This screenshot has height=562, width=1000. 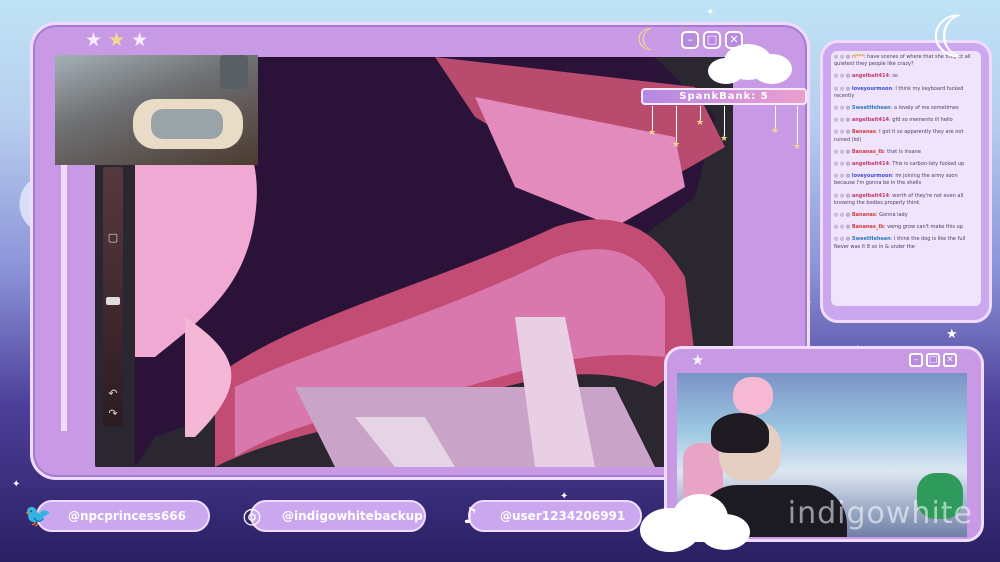 I want to click on pet-bed, so click(x=188, y=124).